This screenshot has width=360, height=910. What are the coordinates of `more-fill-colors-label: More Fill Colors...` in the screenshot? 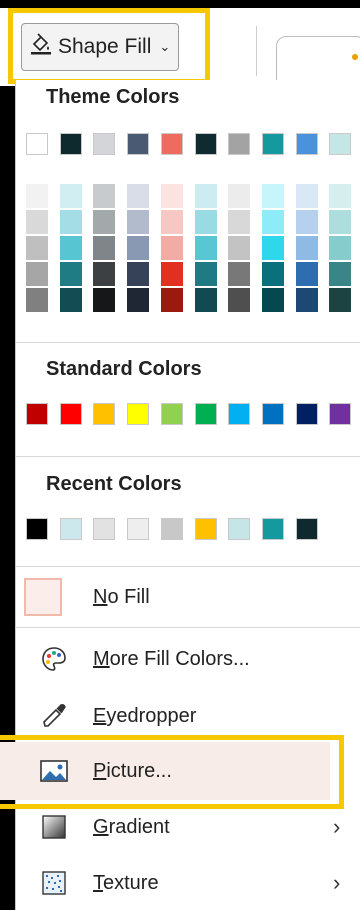 It's located at (171, 658).